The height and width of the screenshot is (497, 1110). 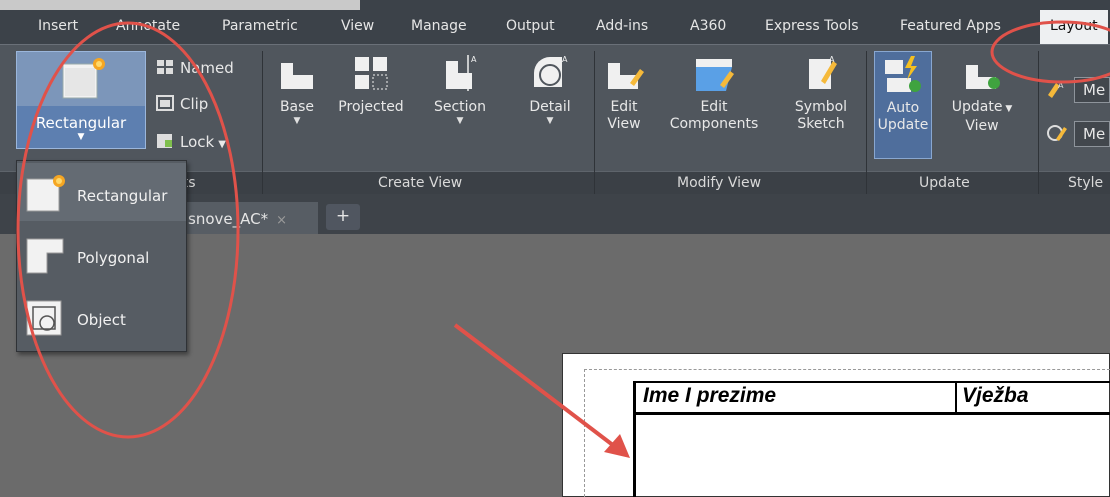 I want to click on lock-button: Lock ▼, so click(x=191, y=142).